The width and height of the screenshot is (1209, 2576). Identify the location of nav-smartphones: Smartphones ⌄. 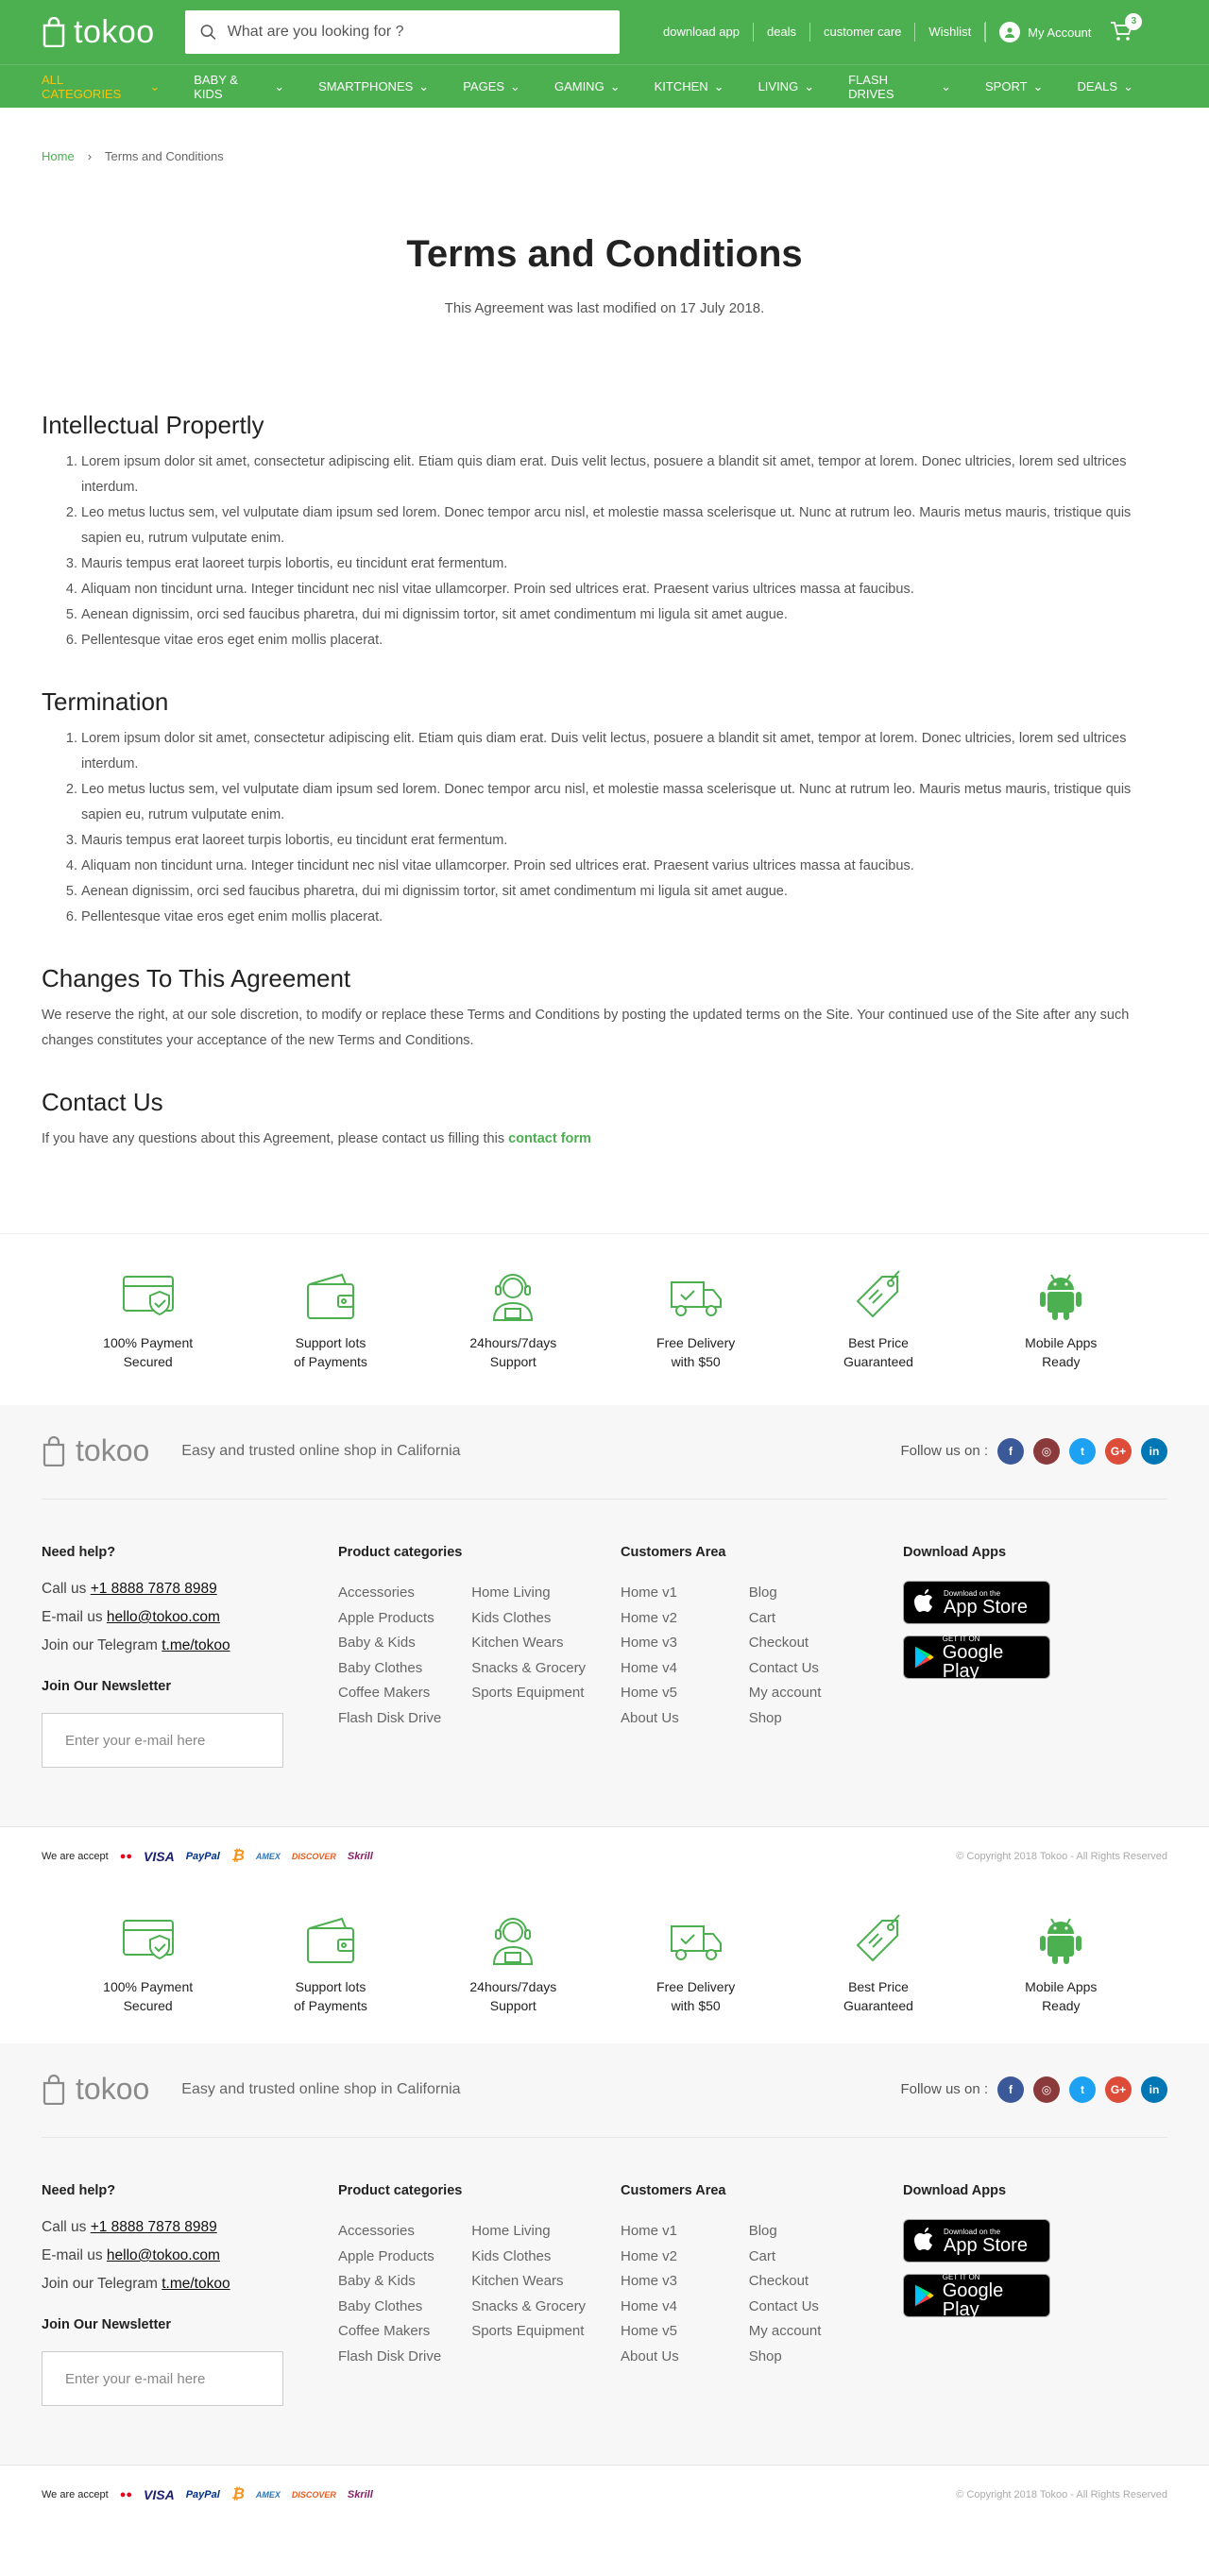
(373, 86).